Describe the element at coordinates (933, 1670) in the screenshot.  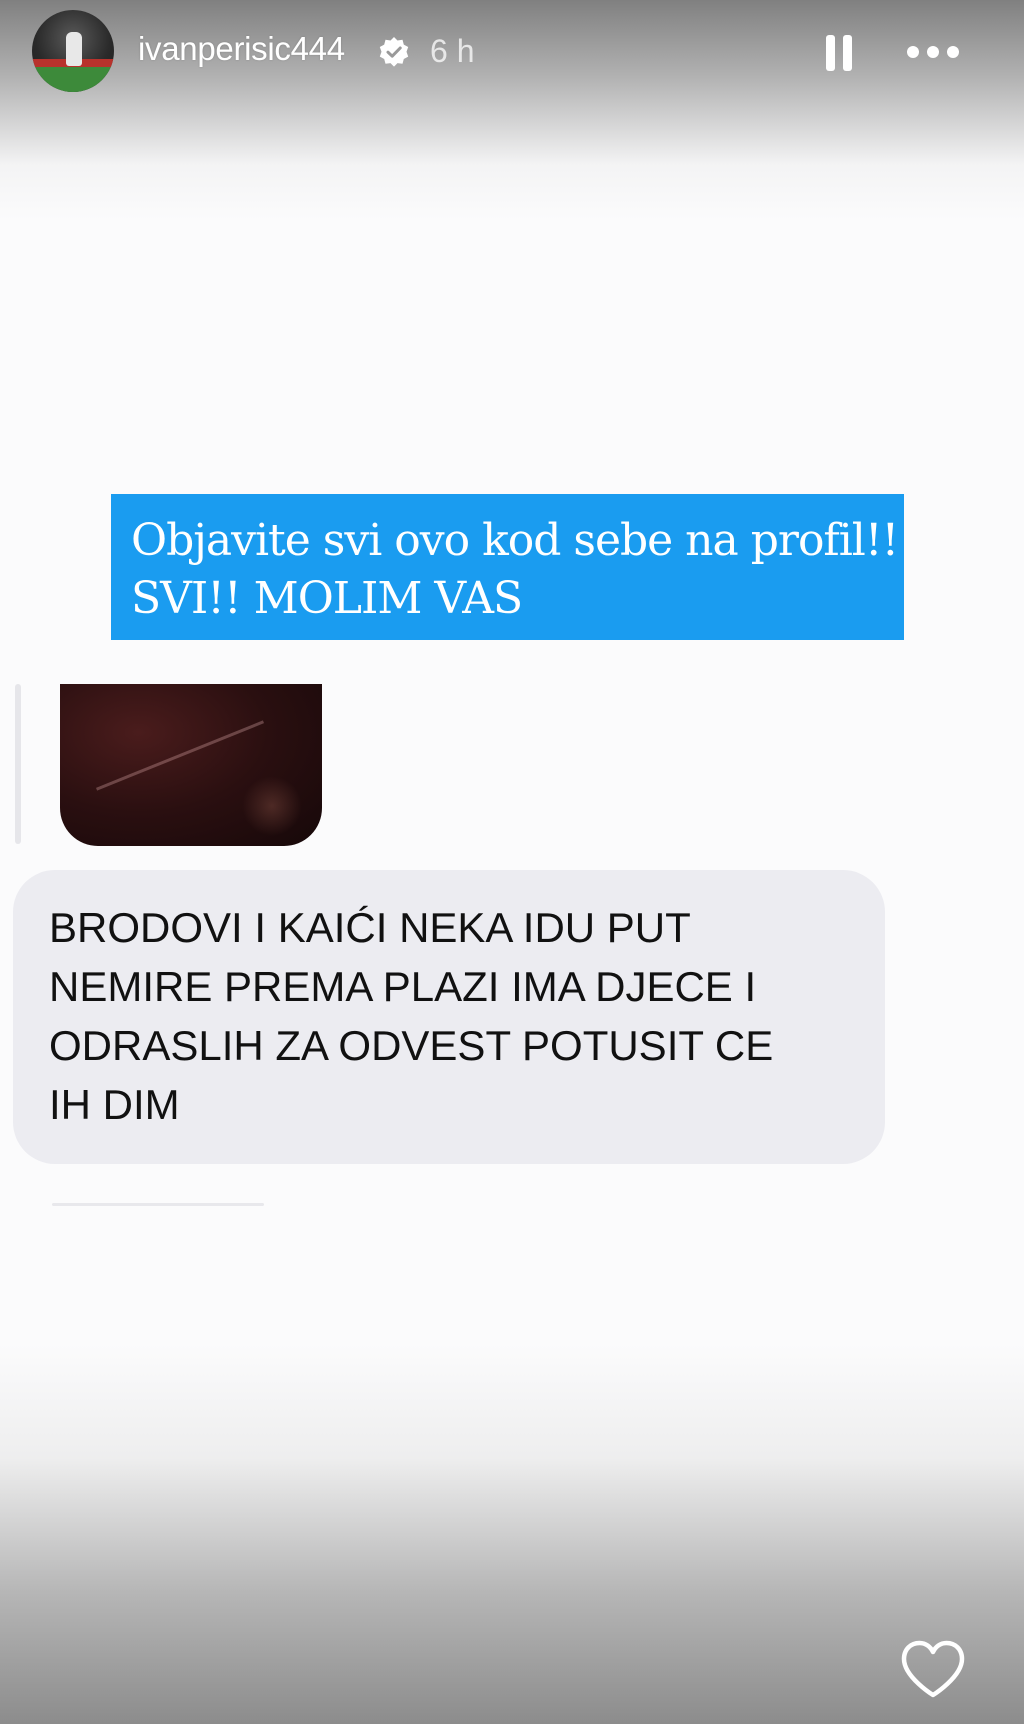
I see `heart-icon` at that location.